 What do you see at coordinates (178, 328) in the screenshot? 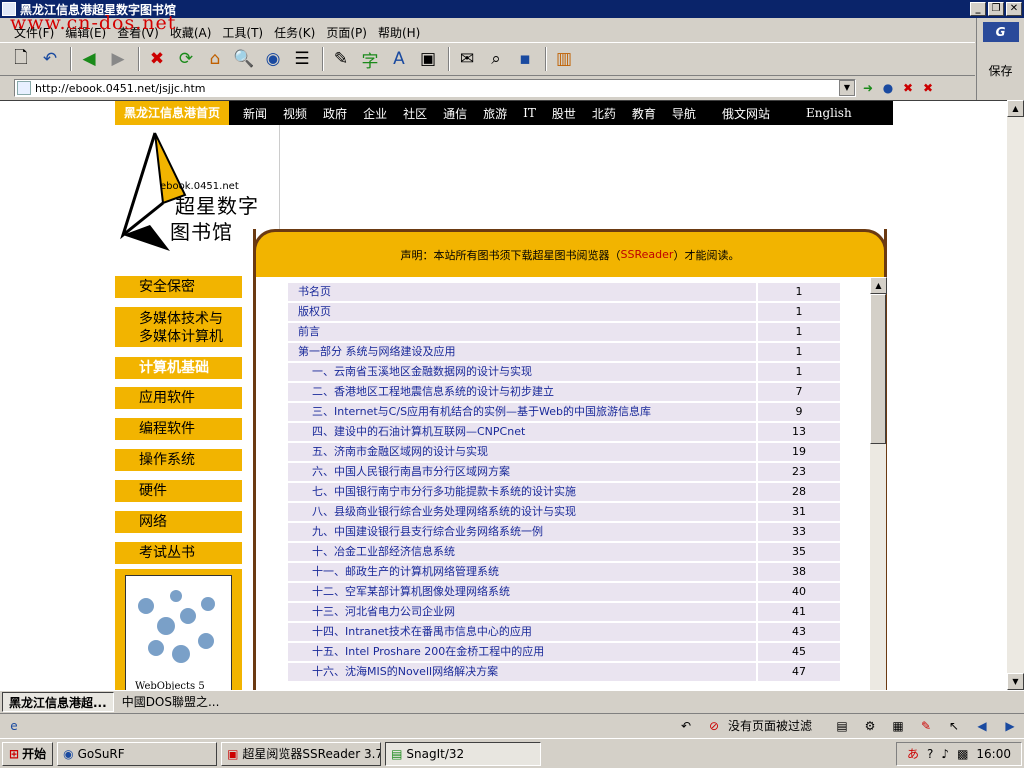
I see `sidebar-item-multimedia: 多媒体技术与 多媒体计算机` at bounding box center [178, 328].